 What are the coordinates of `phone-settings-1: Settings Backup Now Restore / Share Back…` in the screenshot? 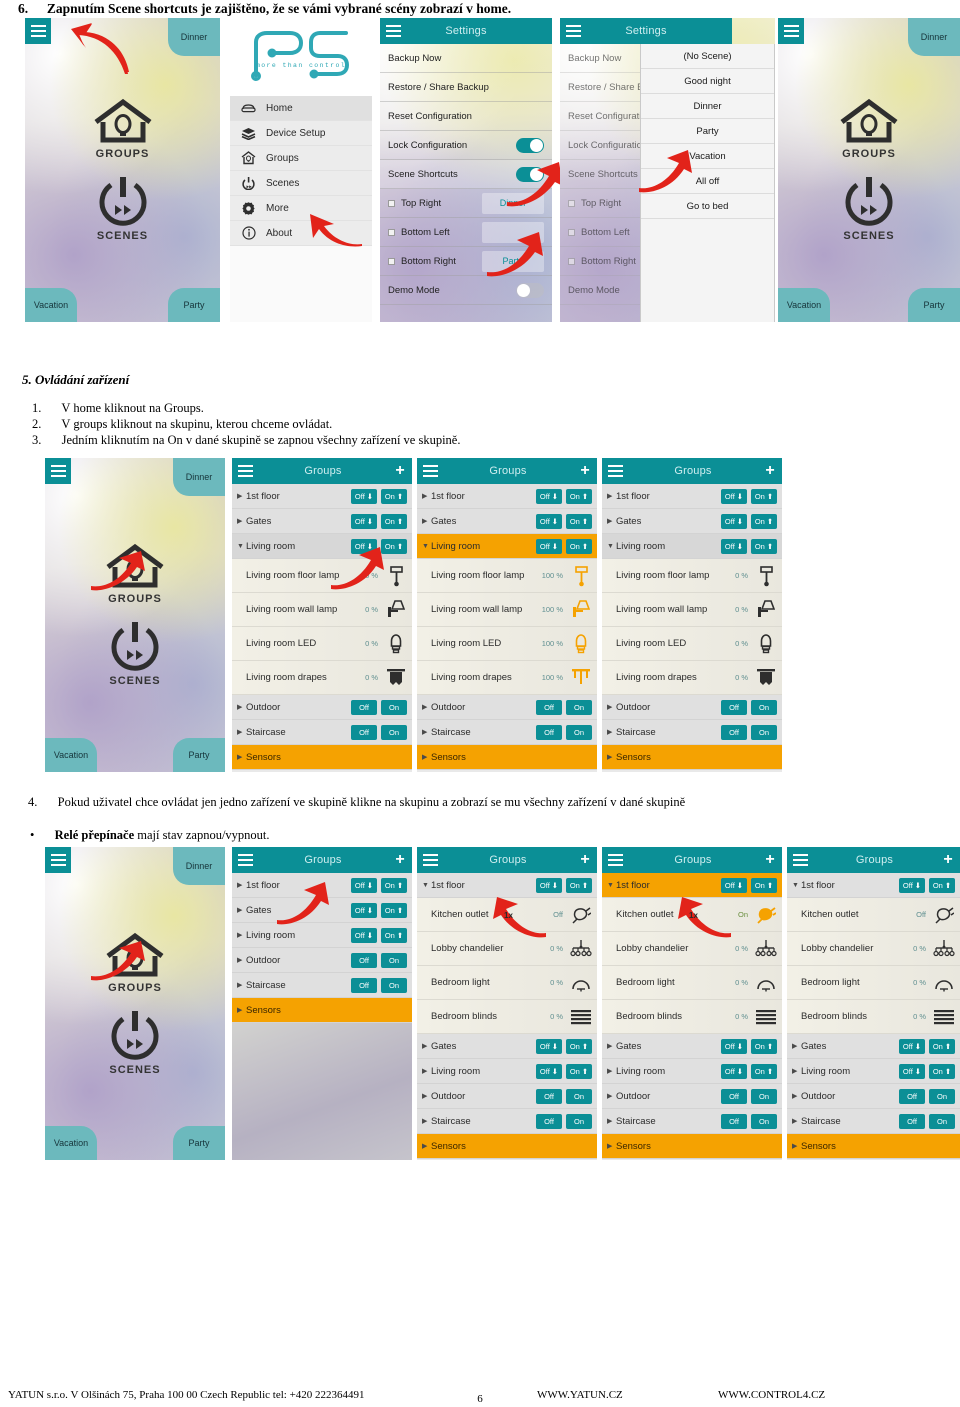 It's located at (466, 170).